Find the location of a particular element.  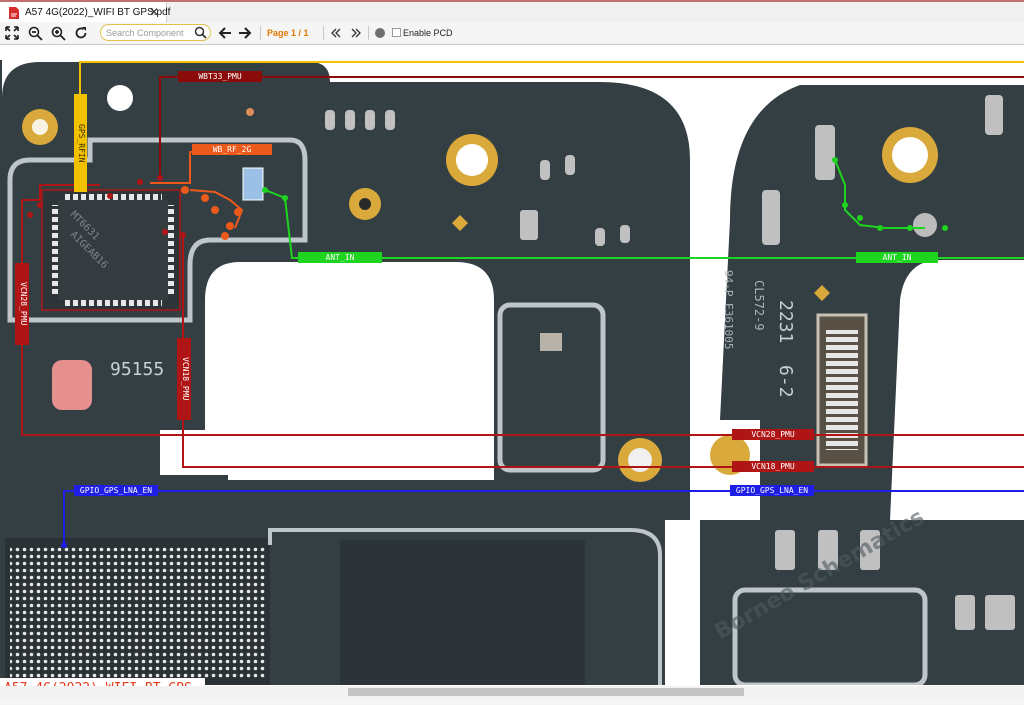

zoom-out-icon is located at coordinates (35, 33).